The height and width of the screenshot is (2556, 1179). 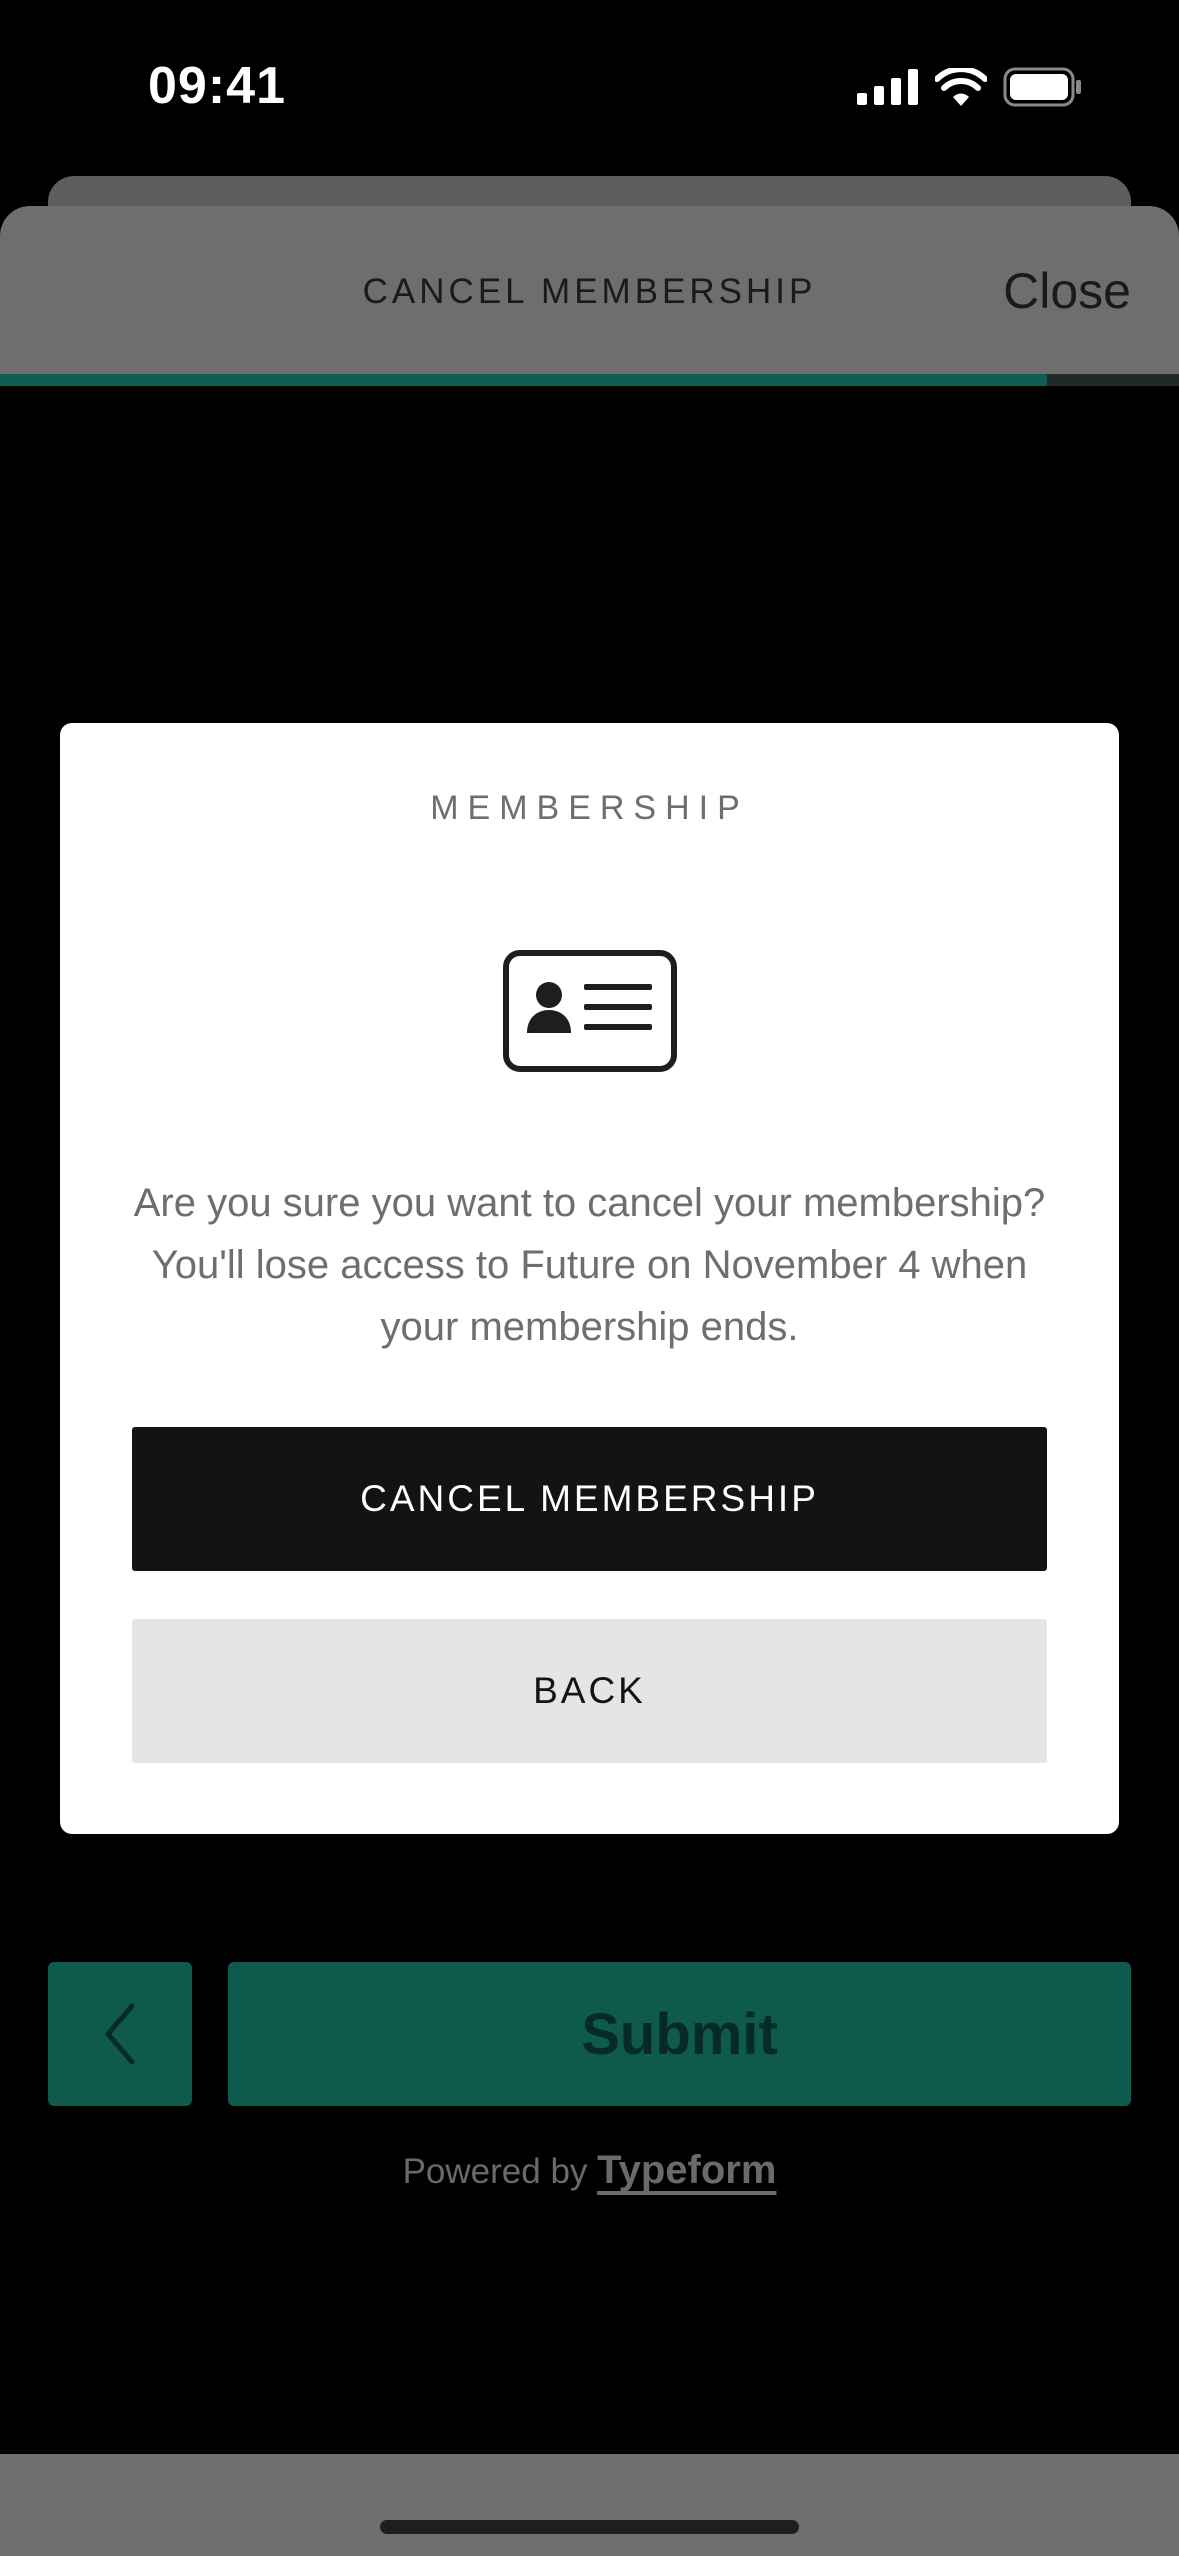 I want to click on status-time: 09:41, so click(x=217, y=86).